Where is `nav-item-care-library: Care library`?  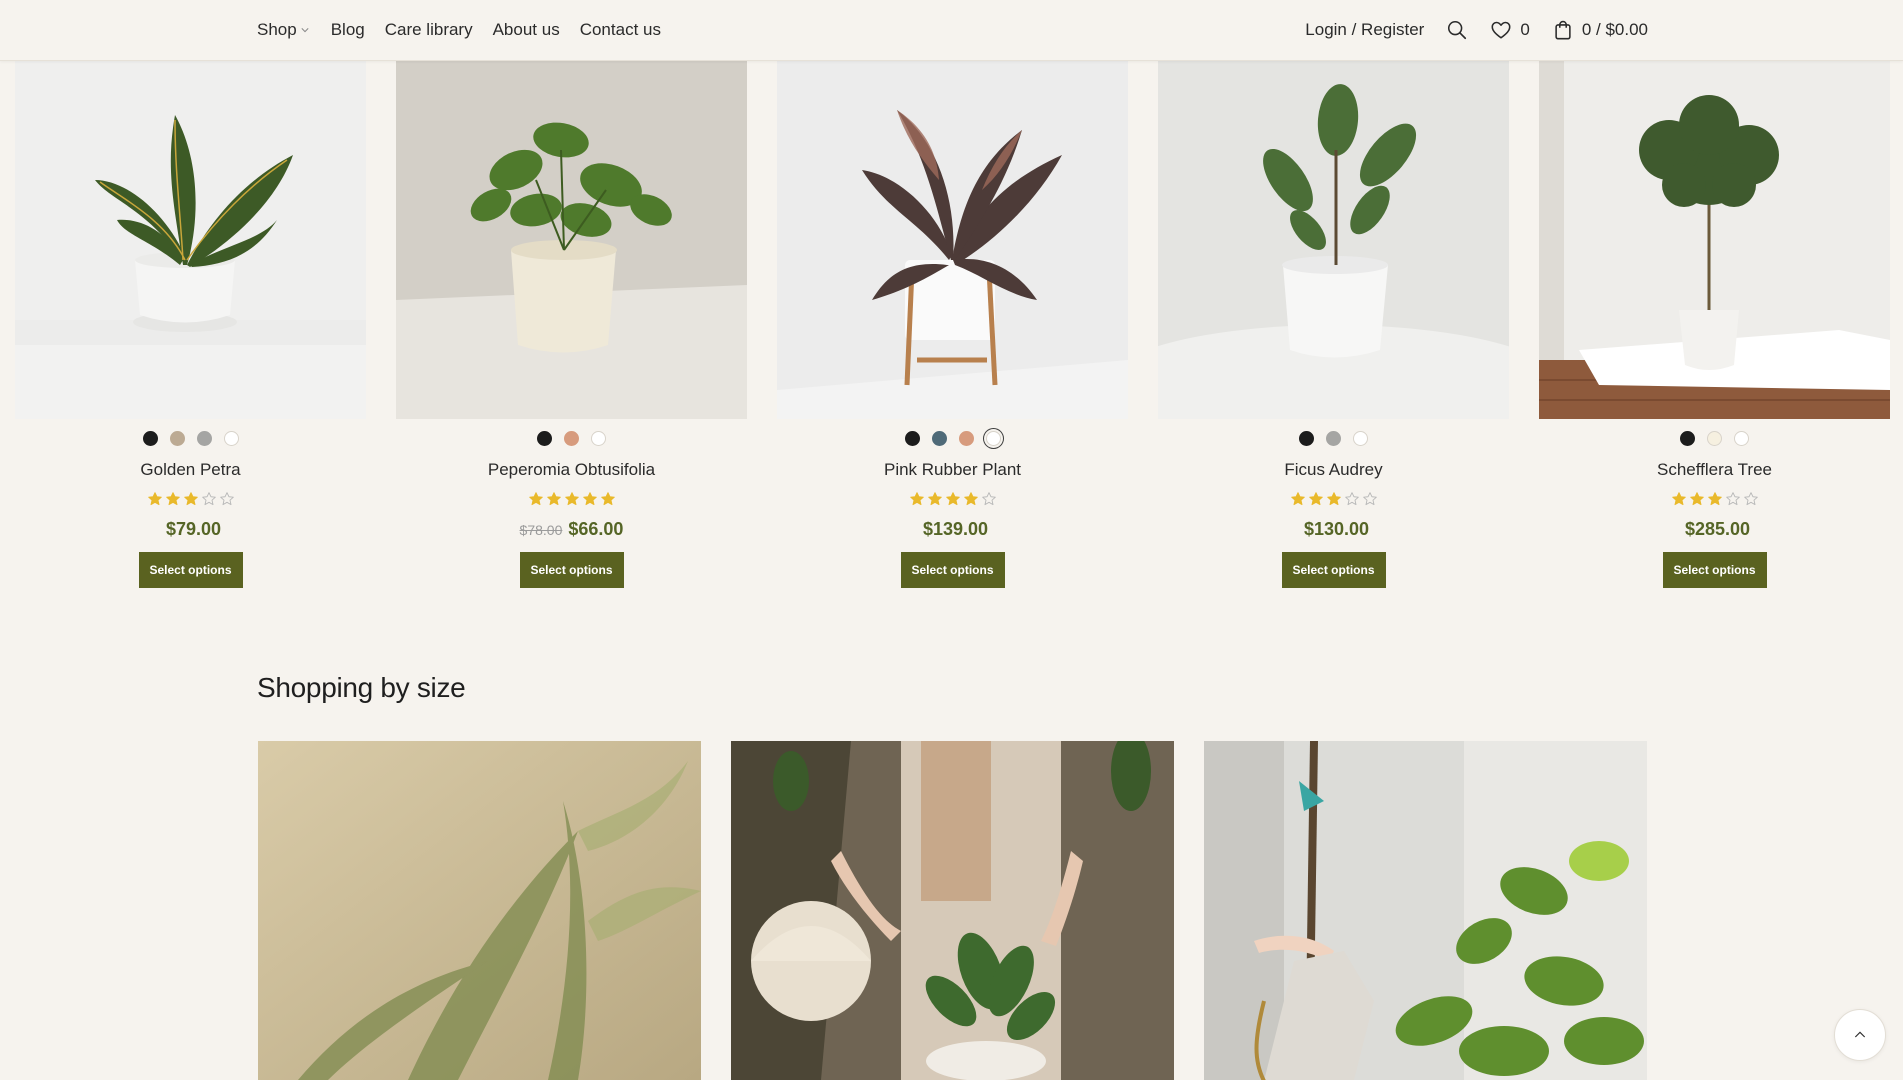
nav-item-care-library: Care library is located at coordinates (429, 30).